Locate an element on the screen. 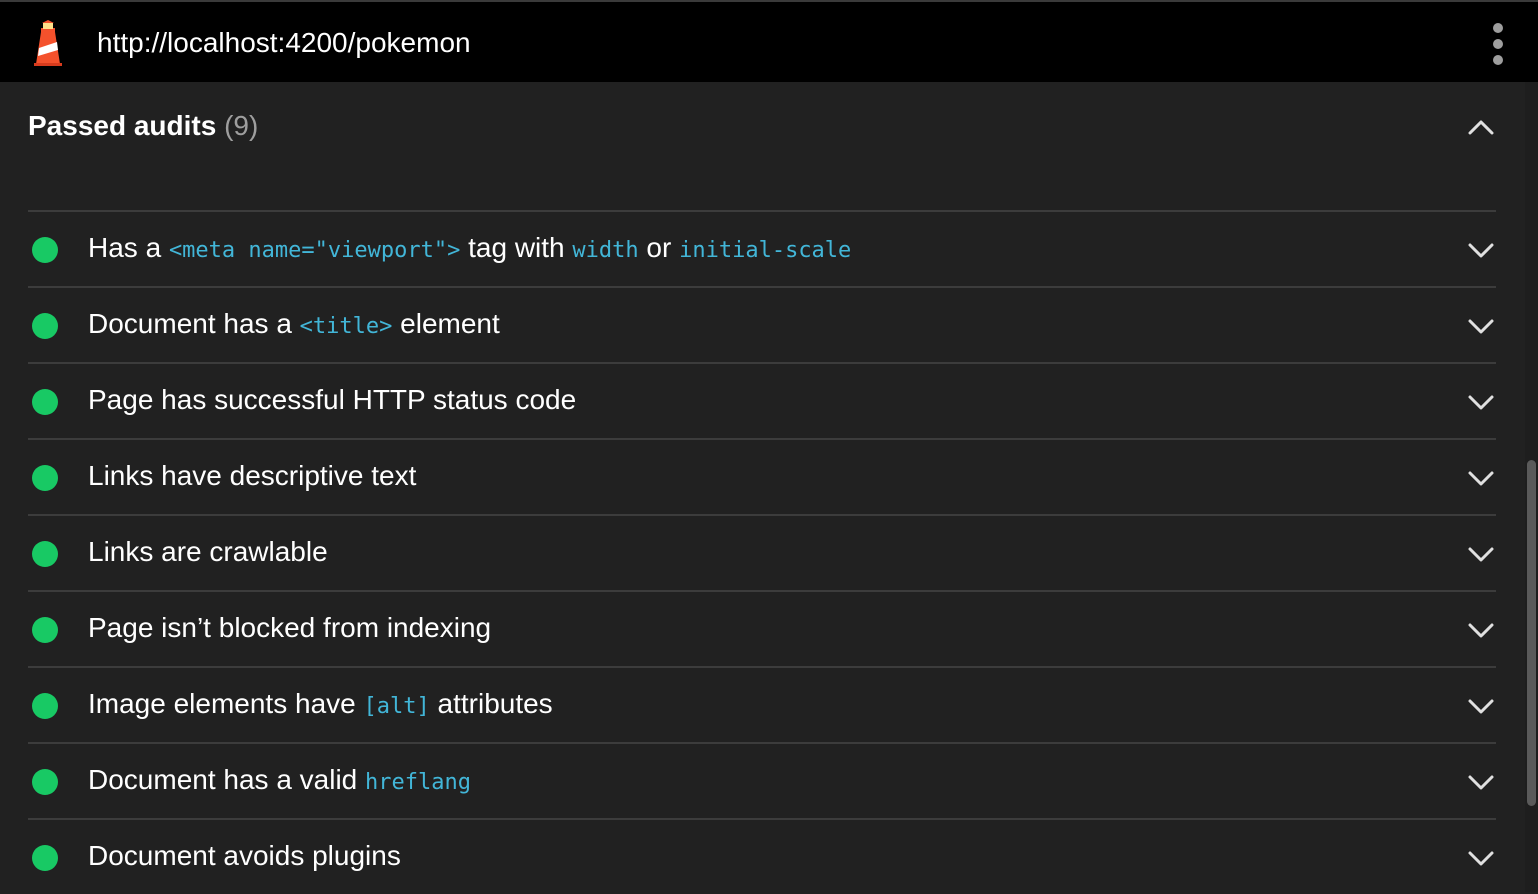 The width and height of the screenshot is (1538, 894). kebab-menu-icon is located at coordinates (1498, 44).